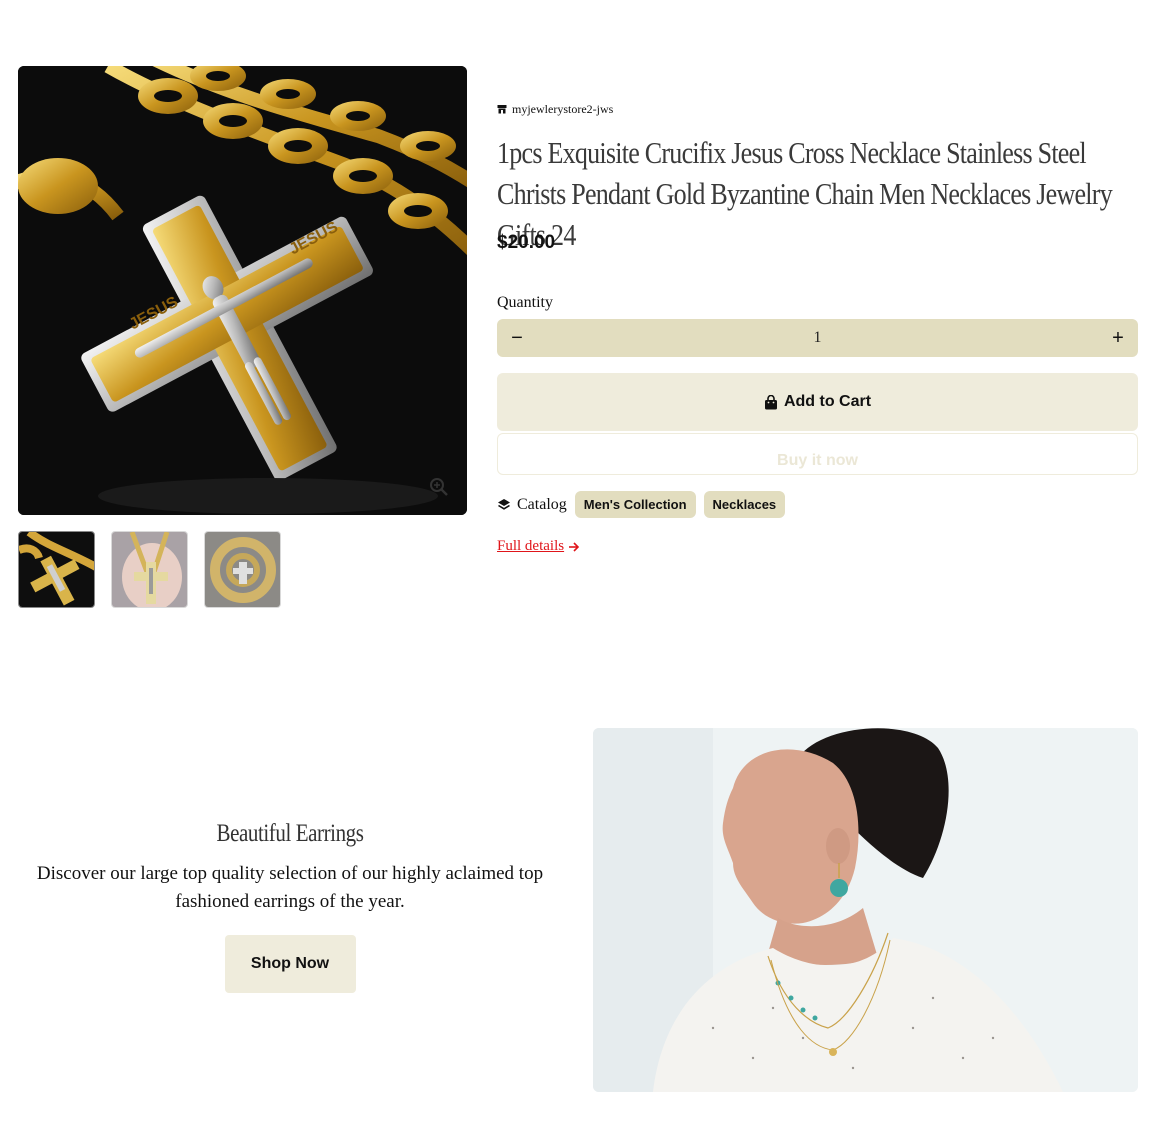 The image size is (1162, 1135). I want to click on vendor-name: myjewlerystore2-jws, so click(563, 108).